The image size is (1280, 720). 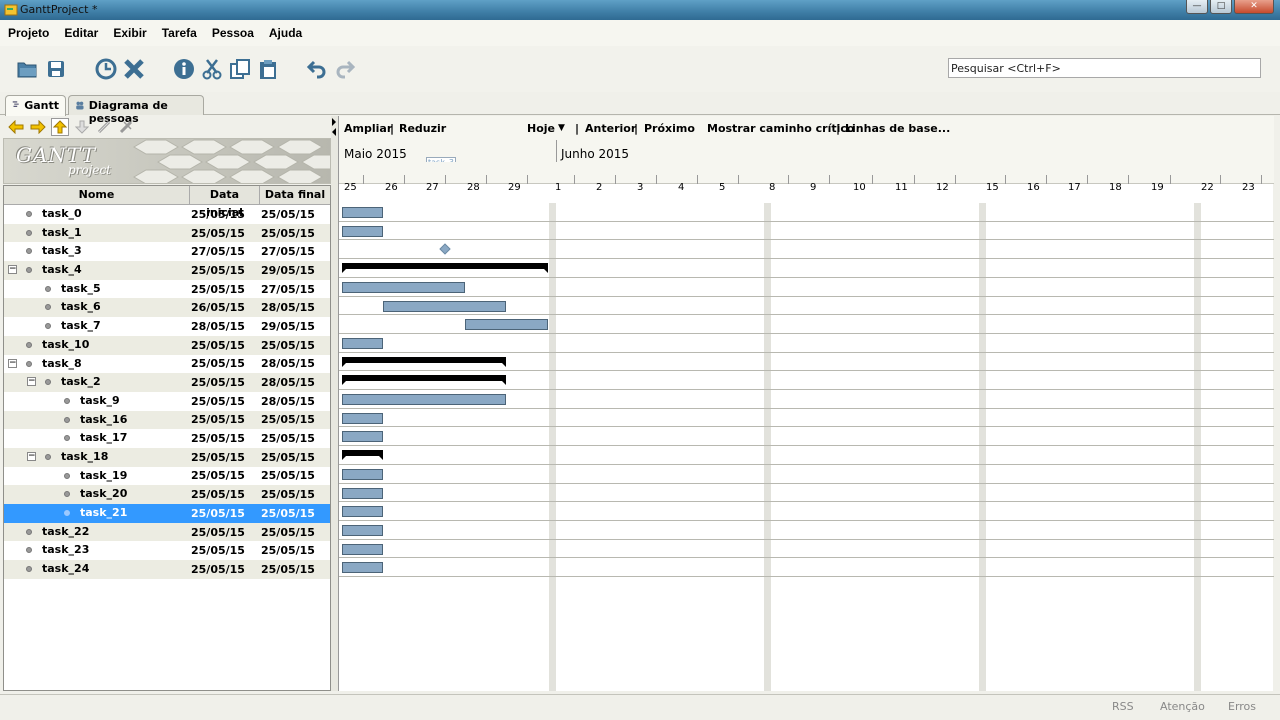 What do you see at coordinates (1104, 68) in the screenshot?
I see `search-input` at bounding box center [1104, 68].